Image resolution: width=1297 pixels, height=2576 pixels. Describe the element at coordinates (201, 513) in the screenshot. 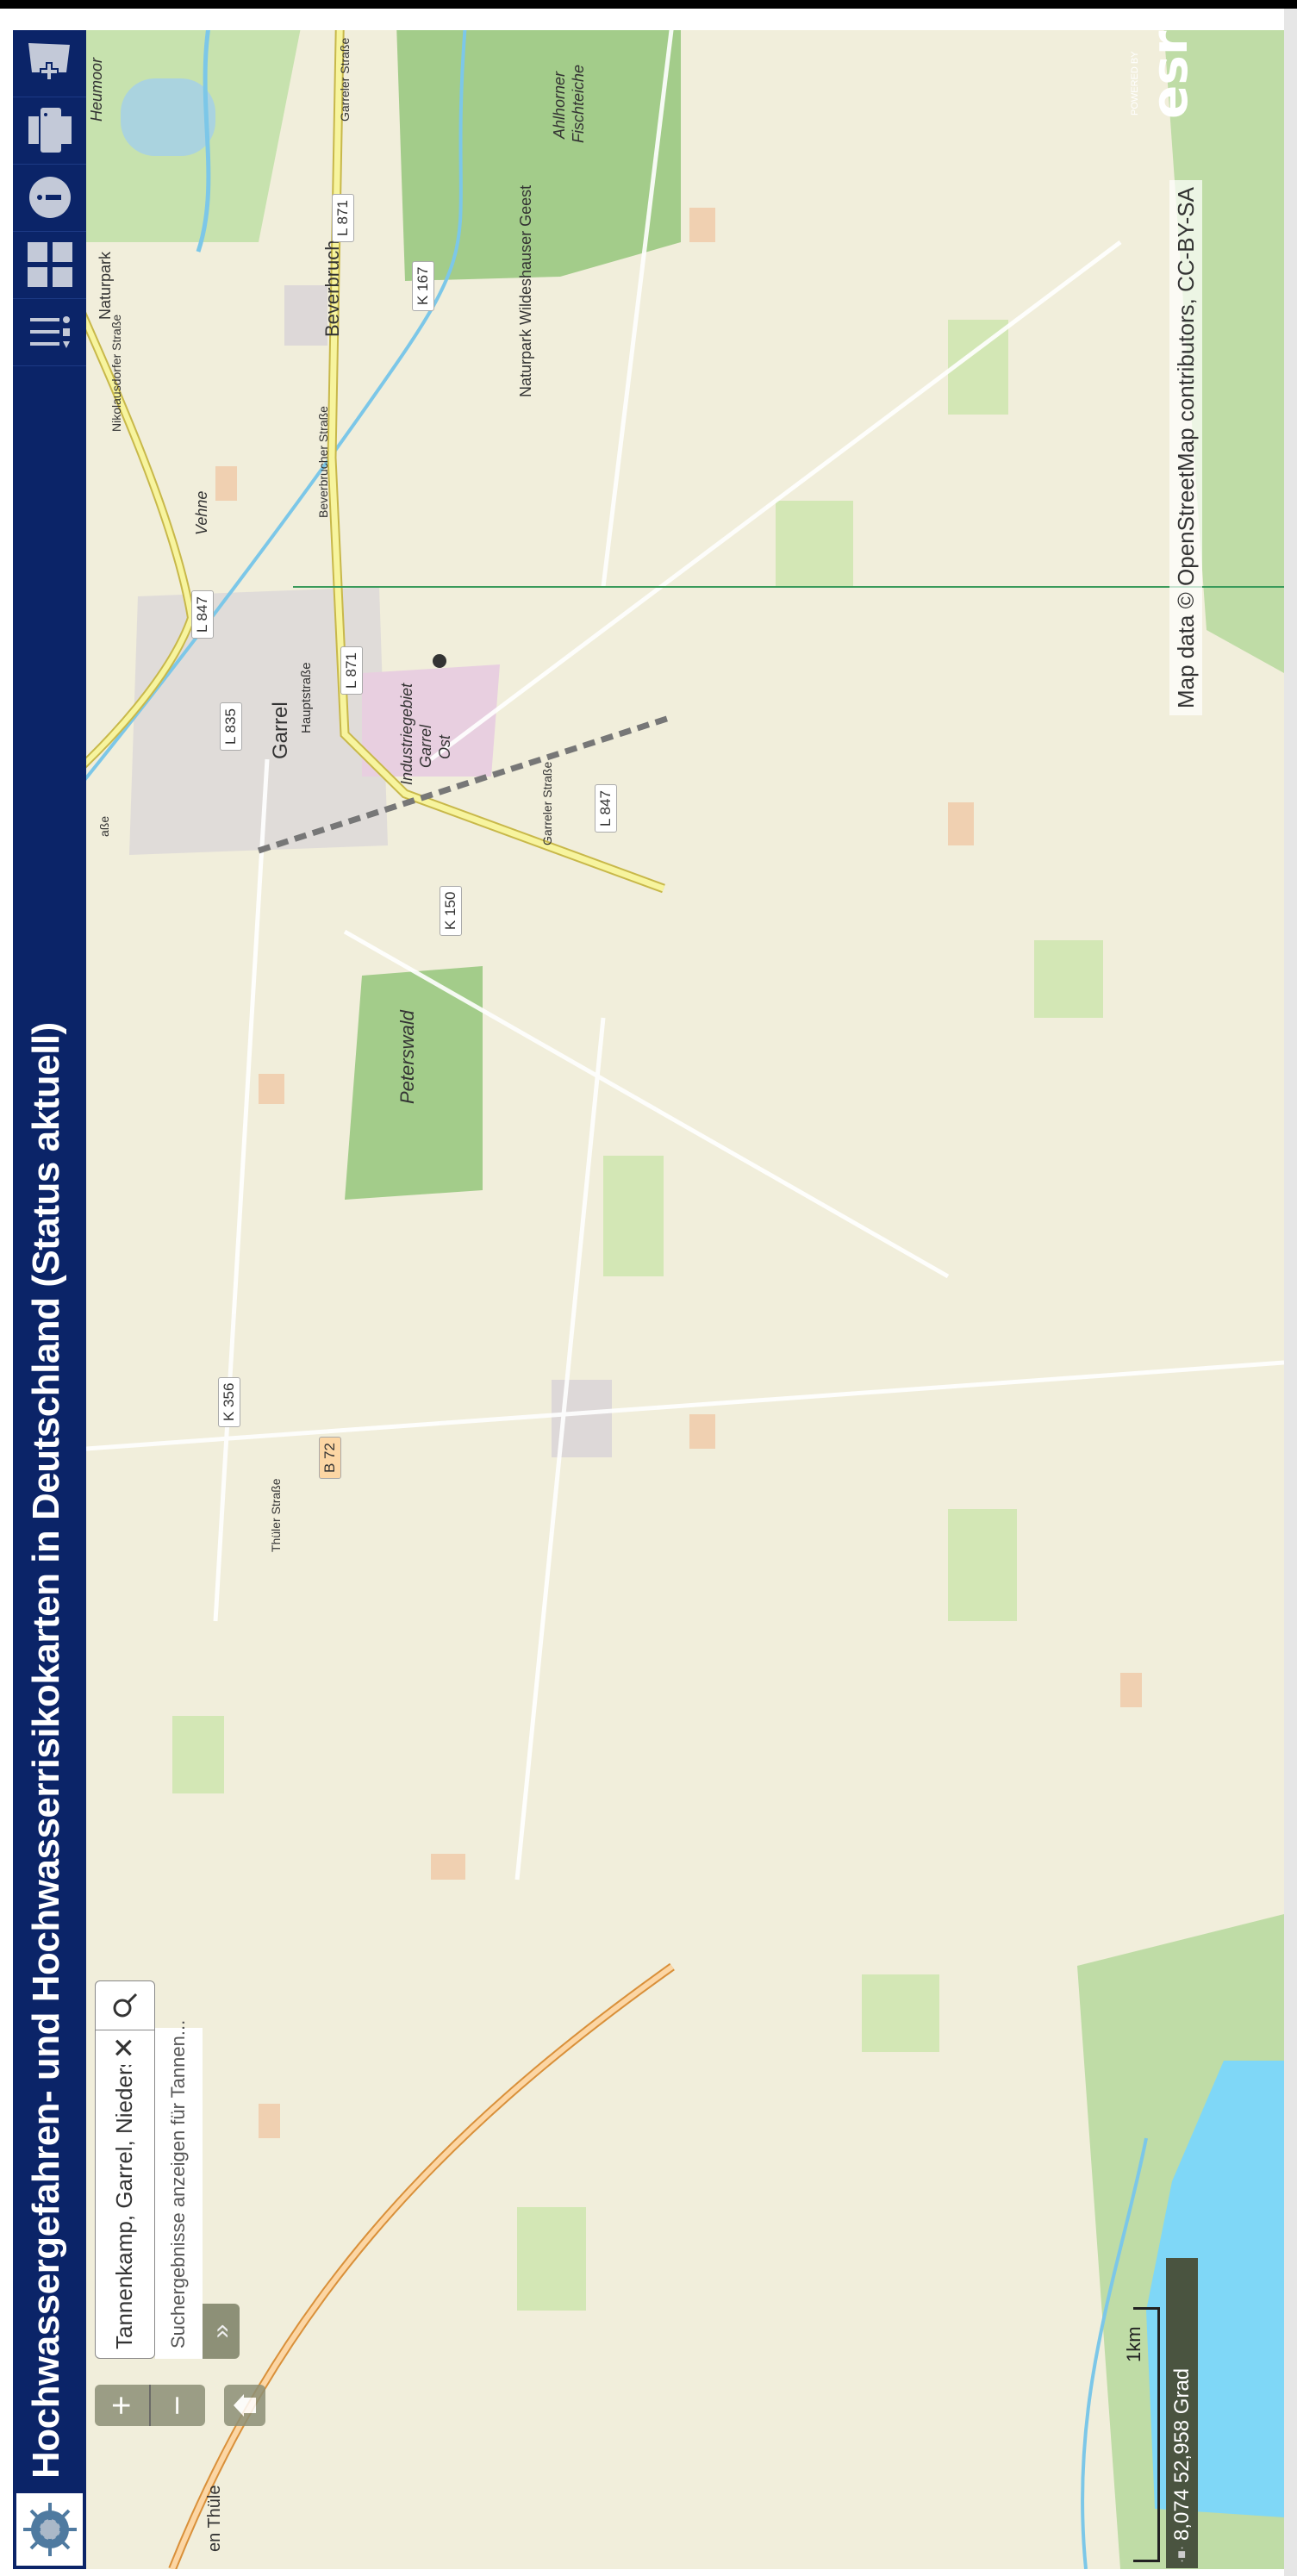

I see `label-vehne: Vehne` at that location.